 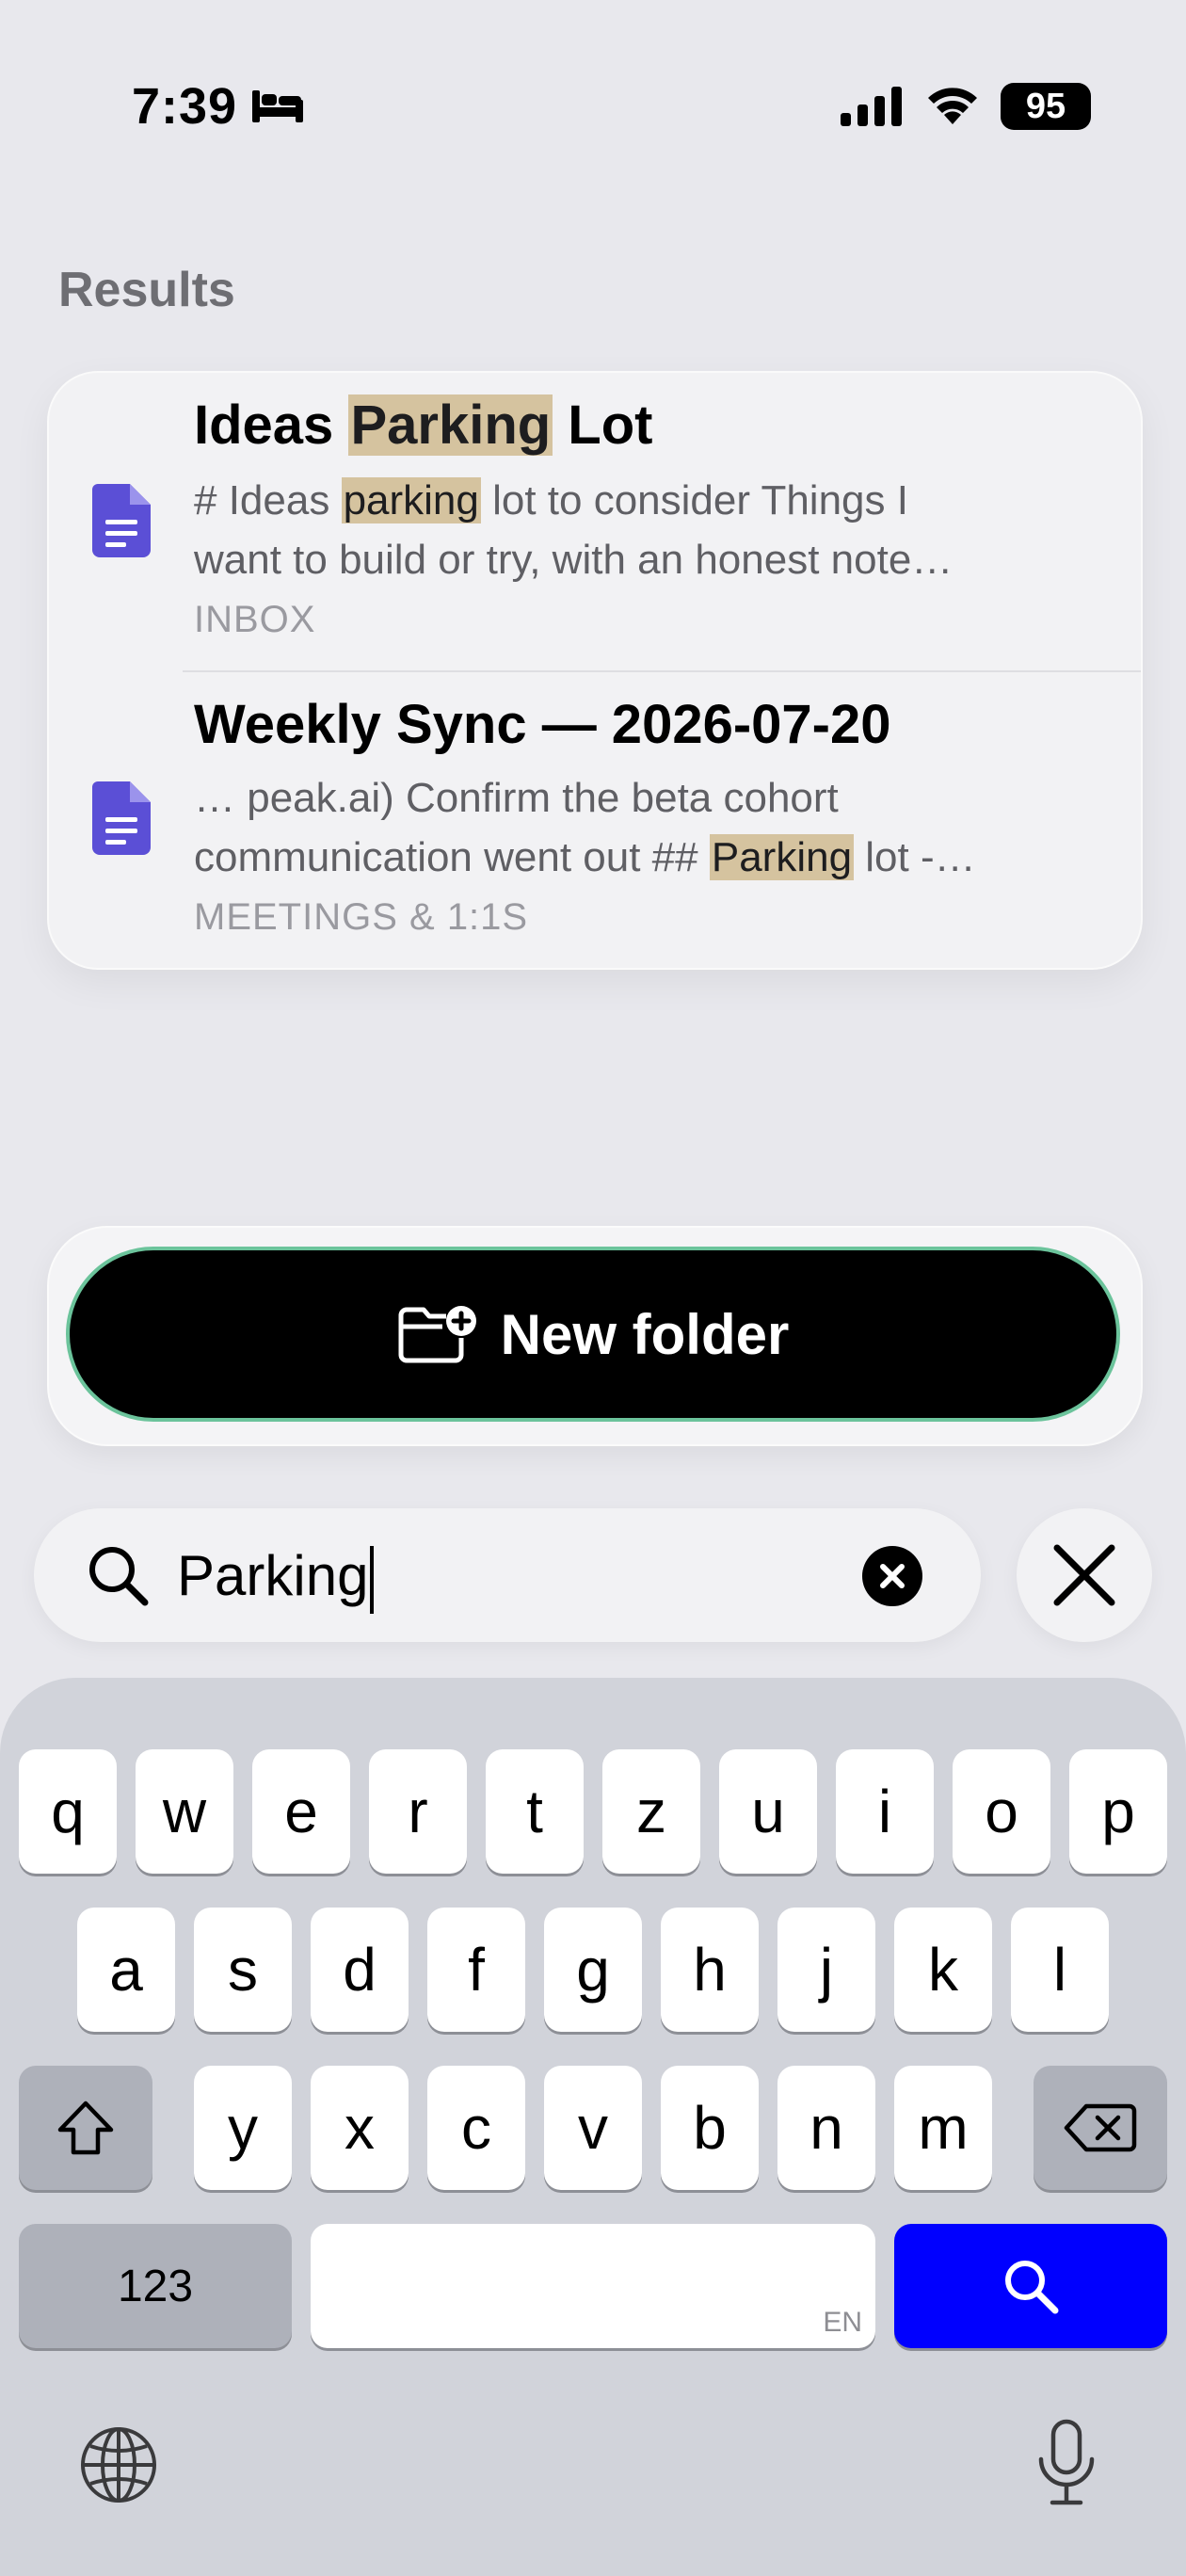 I want to click on key-c: c, so click(x=476, y=2128).